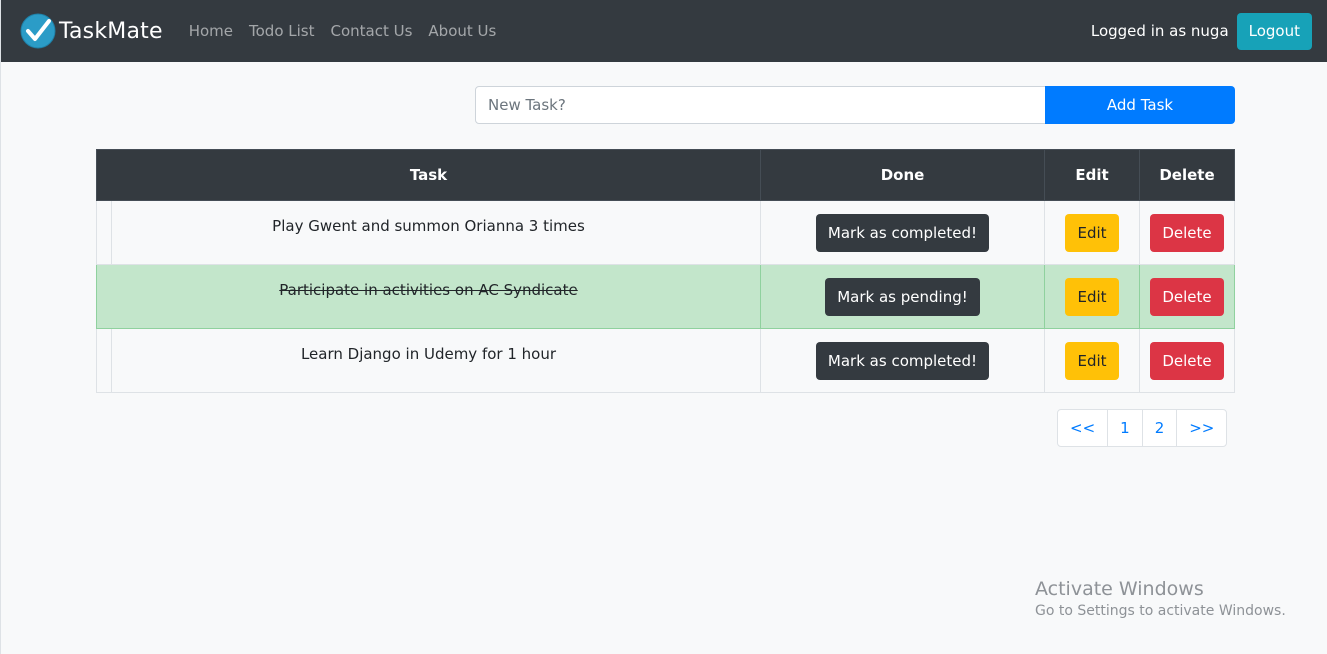 The height and width of the screenshot is (654, 1327). What do you see at coordinates (111, 31) in the screenshot?
I see `brand-name: TaskMate` at bounding box center [111, 31].